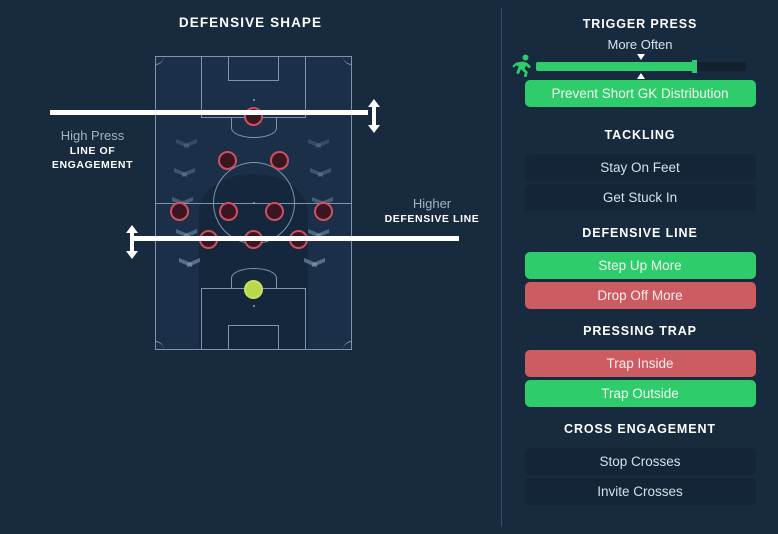 The image size is (778, 534). What do you see at coordinates (640, 24) in the screenshot?
I see `trigger-press-title: TRIGGER PRESS` at bounding box center [640, 24].